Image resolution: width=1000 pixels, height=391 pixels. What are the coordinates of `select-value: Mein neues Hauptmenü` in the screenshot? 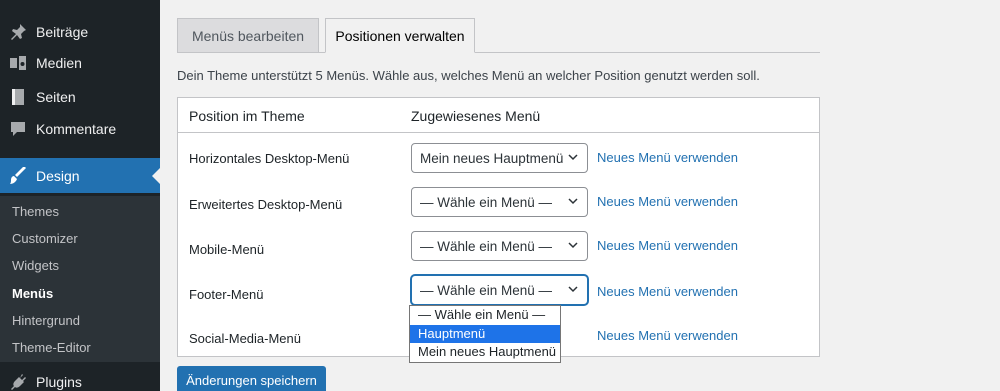 It's located at (492, 158).